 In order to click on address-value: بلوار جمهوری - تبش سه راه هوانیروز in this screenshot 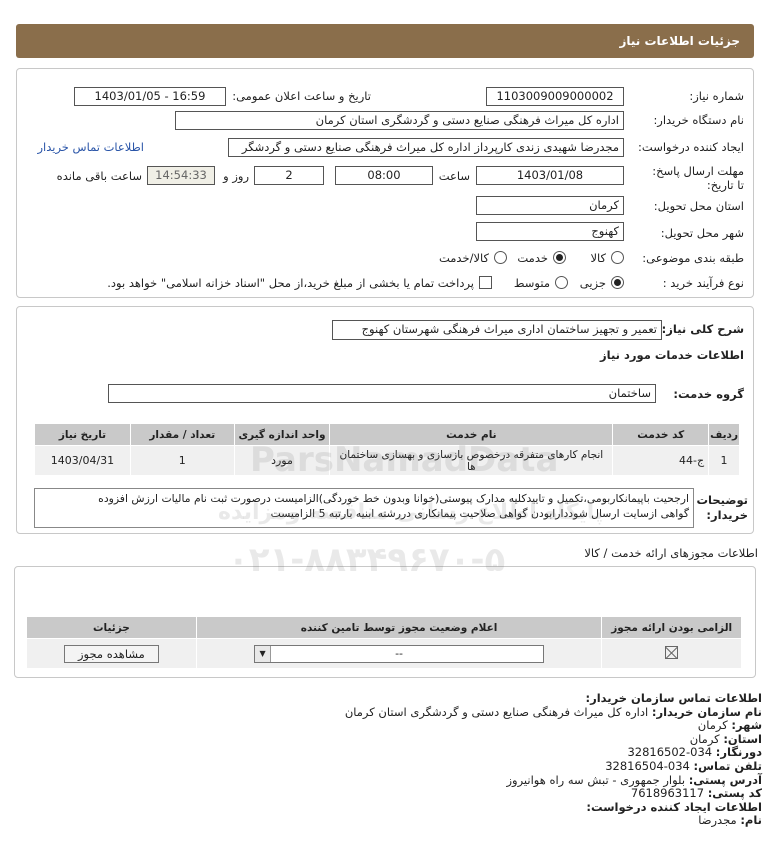, I will do `click(596, 779)`.